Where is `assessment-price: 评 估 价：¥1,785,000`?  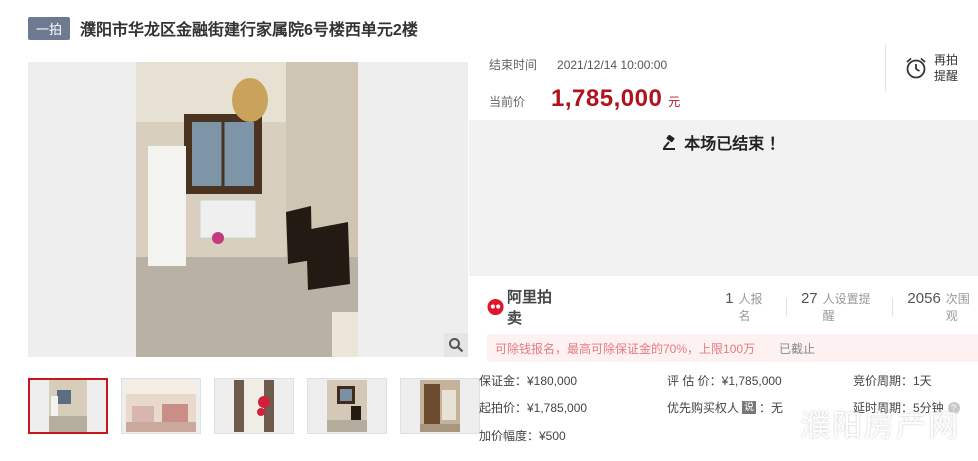 assessment-price: 评 估 价：¥1,785,000 is located at coordinates (724, 381).